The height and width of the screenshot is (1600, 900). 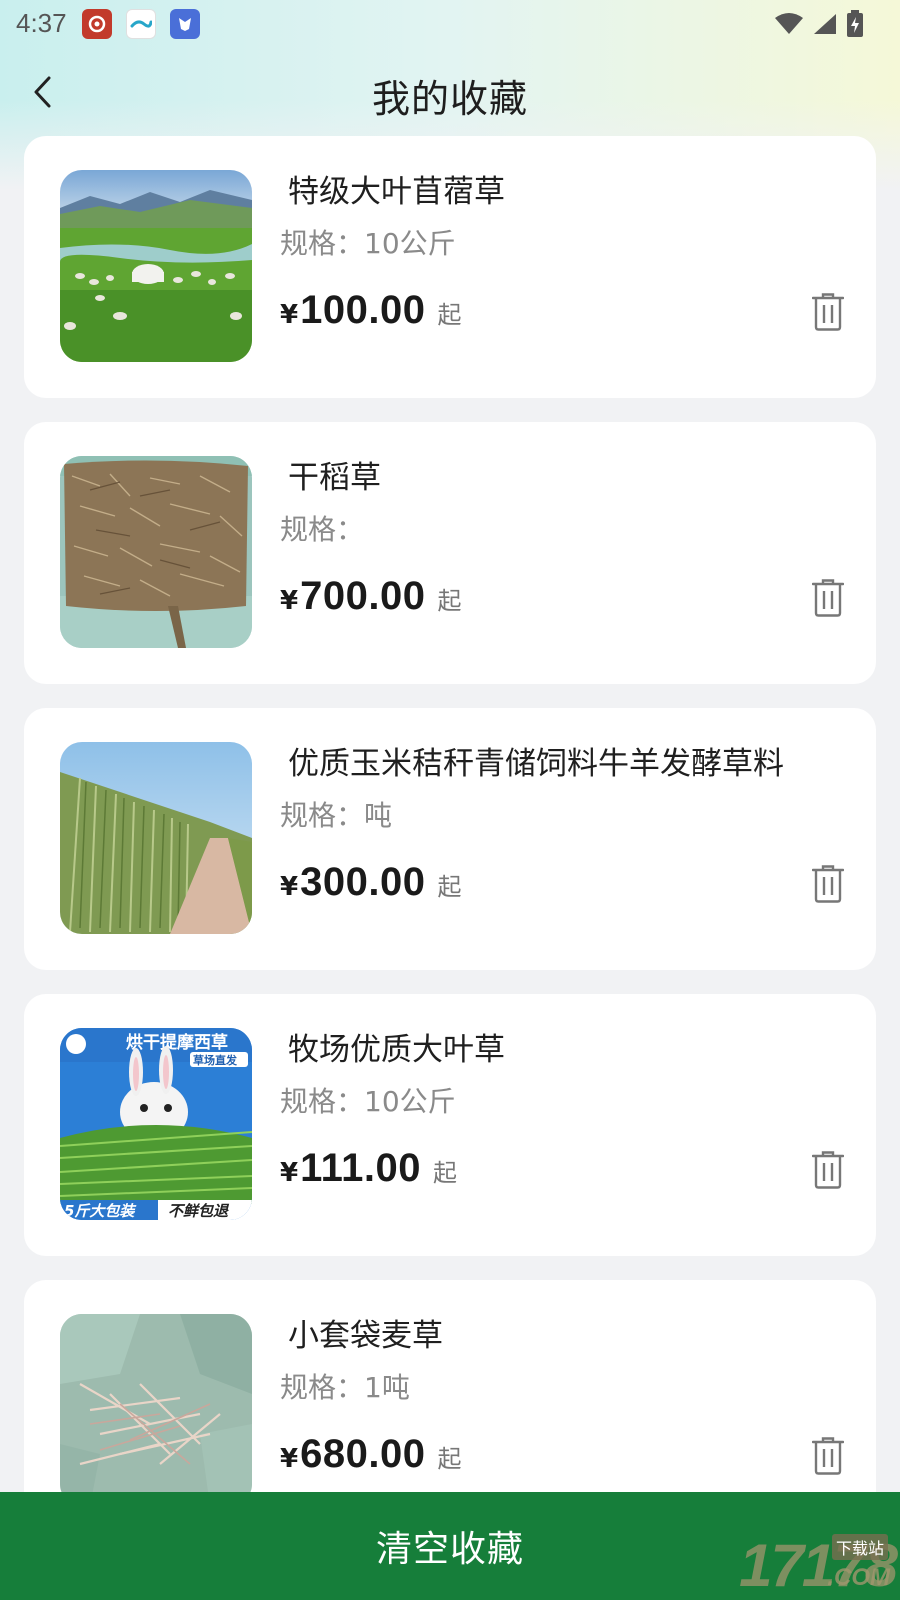 What do you see at coordinates (363, 1454) in the screenshot?
I see `price-amount: 680.00` at bounding box center [363, 1454].